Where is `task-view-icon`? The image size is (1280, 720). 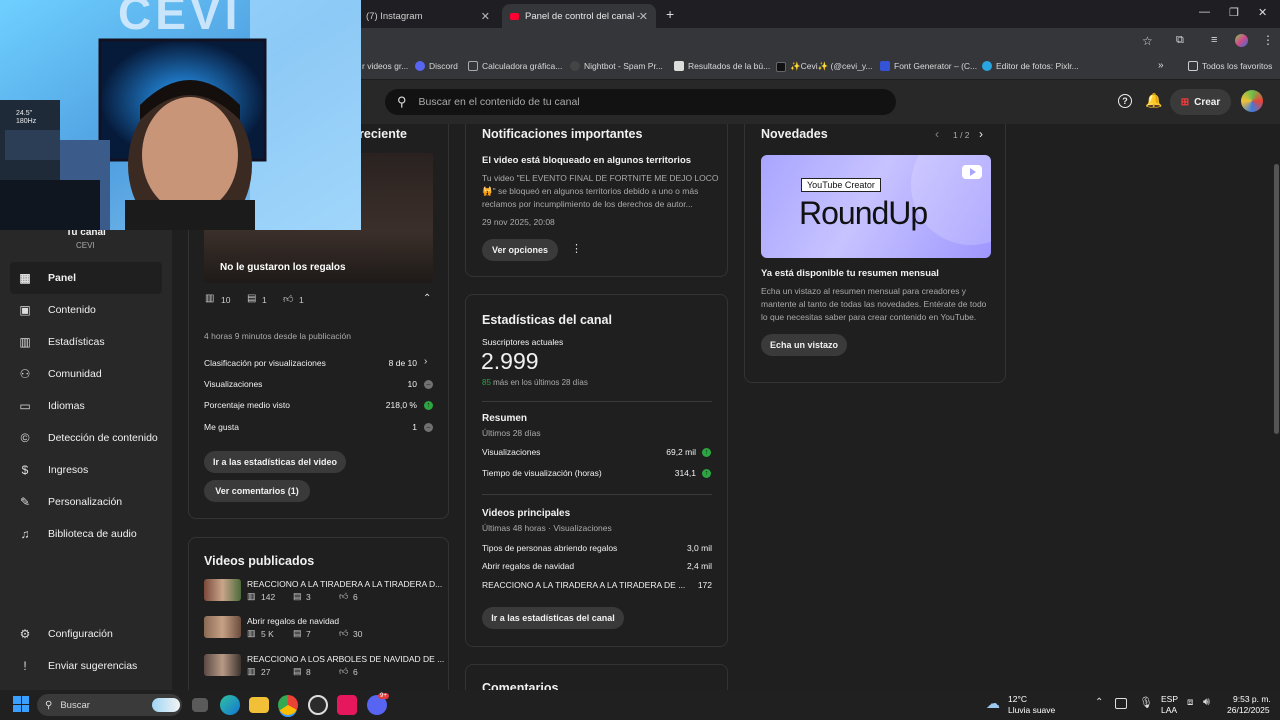
task-view-icon is located at coordinates (200, 705).